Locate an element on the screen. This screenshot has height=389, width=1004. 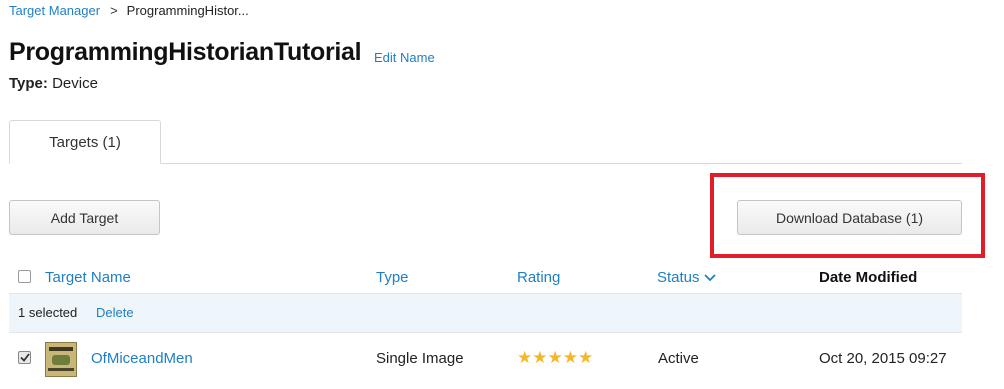
selection-count: 1 selected is located at coordinates (48, 312).